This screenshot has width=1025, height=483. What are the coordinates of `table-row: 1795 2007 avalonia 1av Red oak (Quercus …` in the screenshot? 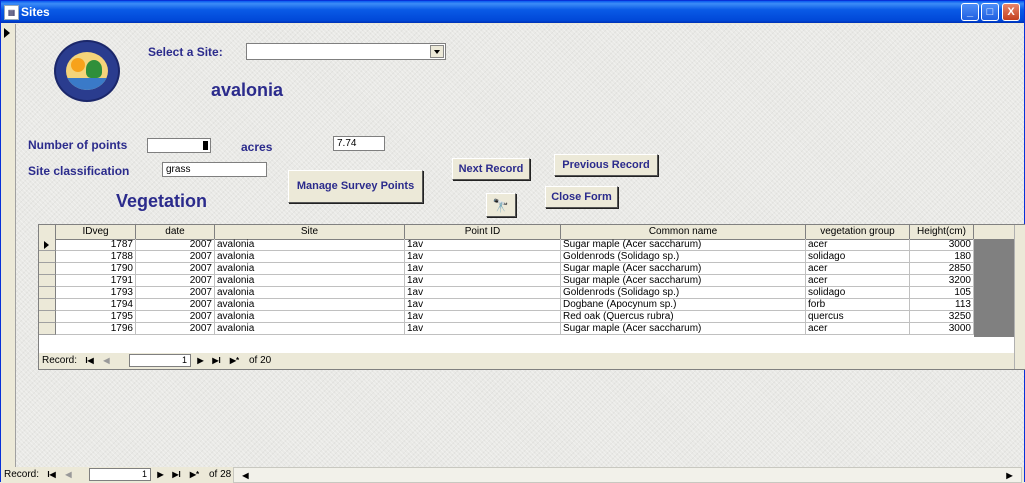 It's located at (532, 317).